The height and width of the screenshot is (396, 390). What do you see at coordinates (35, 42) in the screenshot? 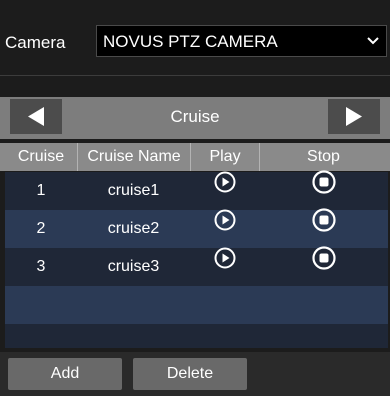
I see `camera-label: Camera` at bounding box center [35, 42].